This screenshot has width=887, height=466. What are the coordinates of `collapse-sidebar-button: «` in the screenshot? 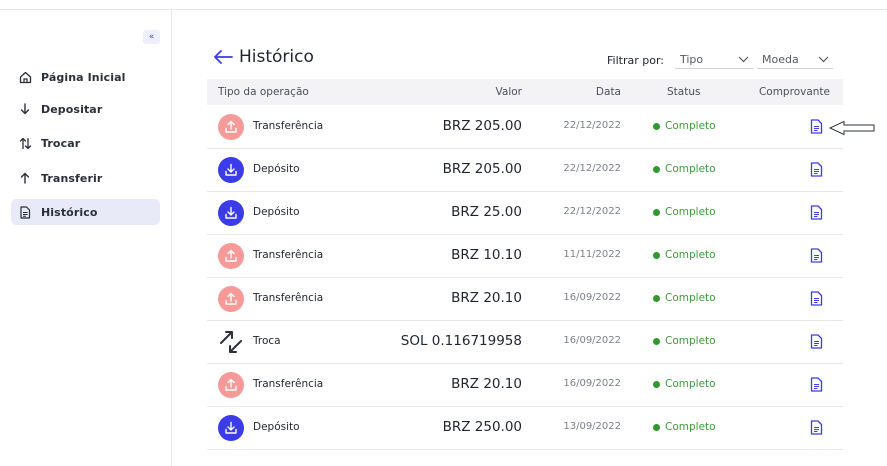 It's located at (151, 37).